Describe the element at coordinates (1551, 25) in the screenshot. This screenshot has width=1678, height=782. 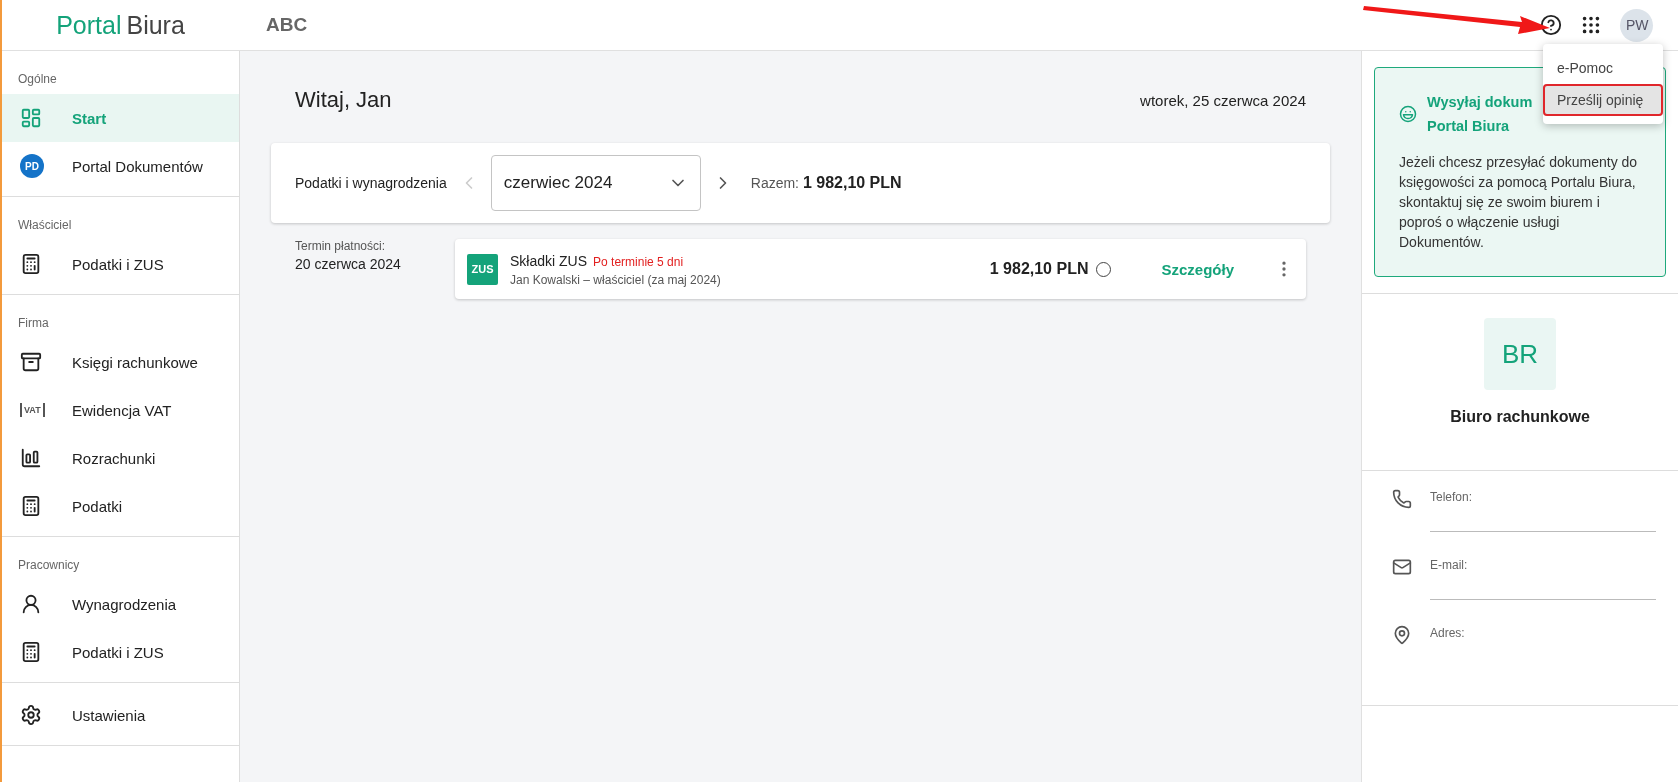
I see `help-icon` at that location.